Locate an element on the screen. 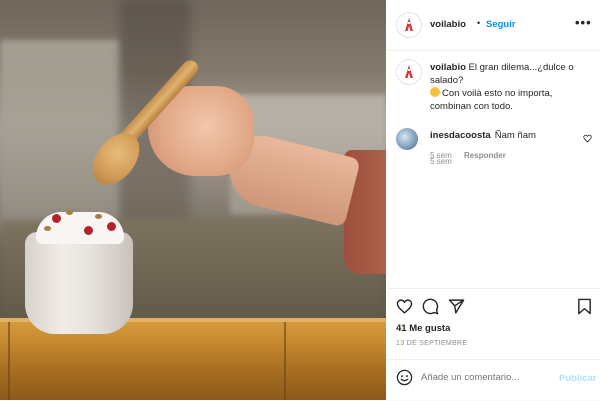  caption-username: voilabio is located at coordinates (448, 67).